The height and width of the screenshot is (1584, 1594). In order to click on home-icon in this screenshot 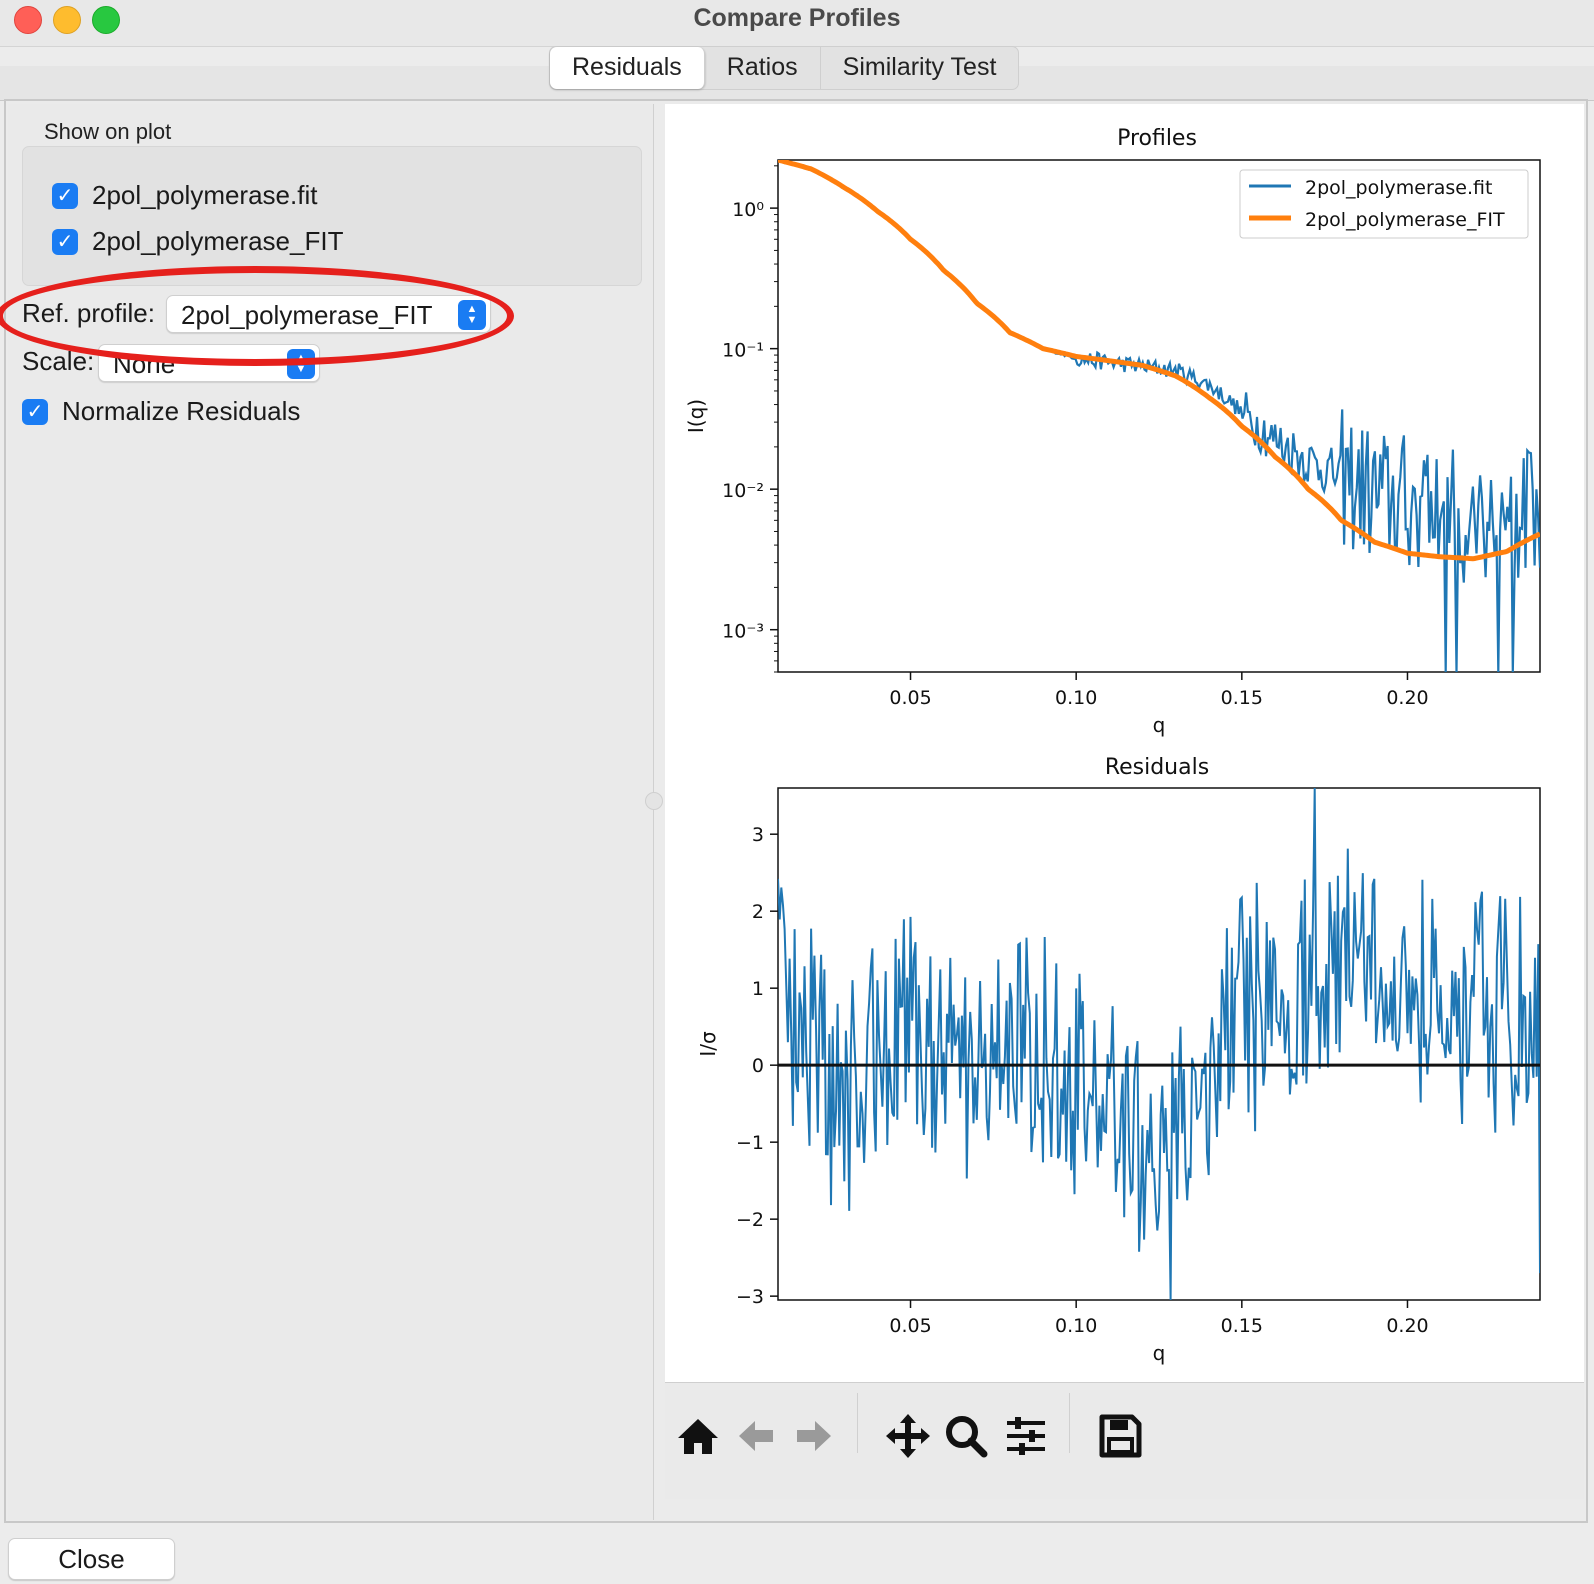, I will do `click(698, 1436)`.